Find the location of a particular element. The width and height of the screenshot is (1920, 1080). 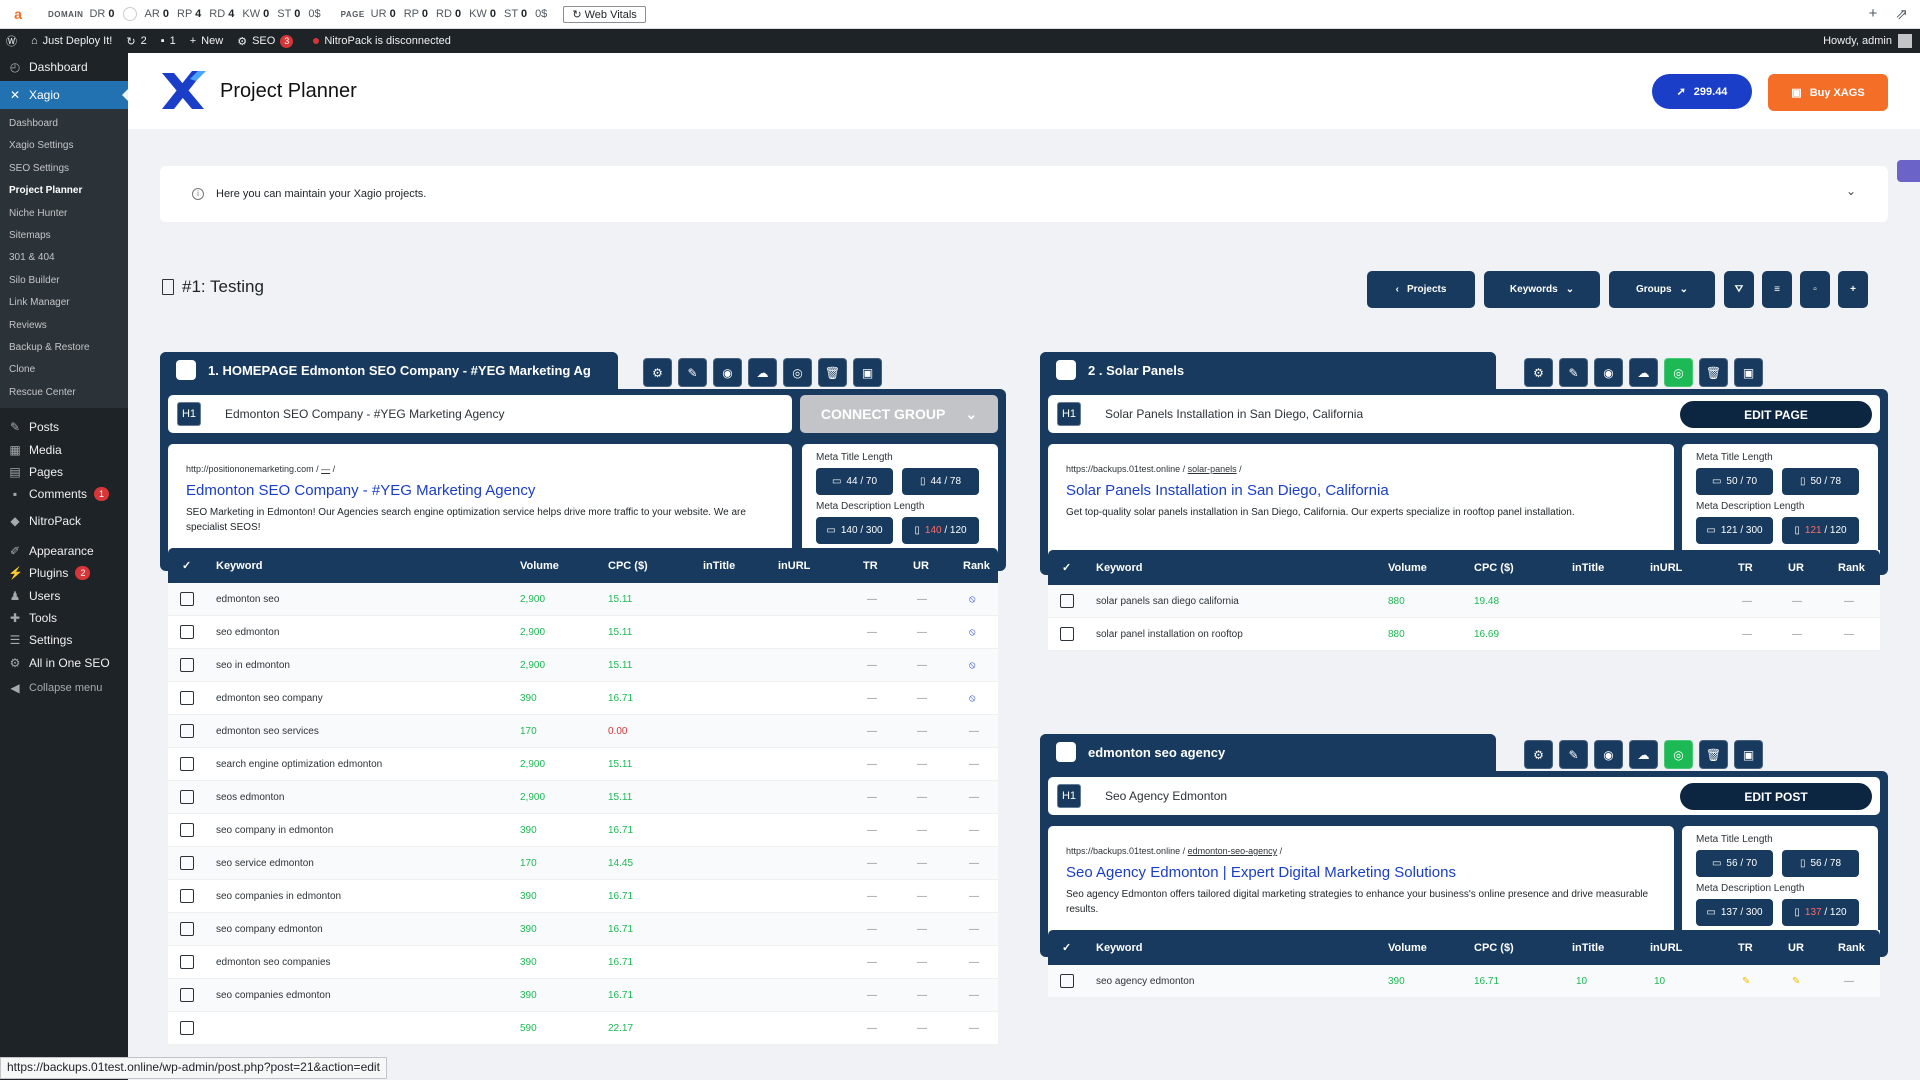

keyword-cell: seo company edmonton is located at coordinates (269, 929).